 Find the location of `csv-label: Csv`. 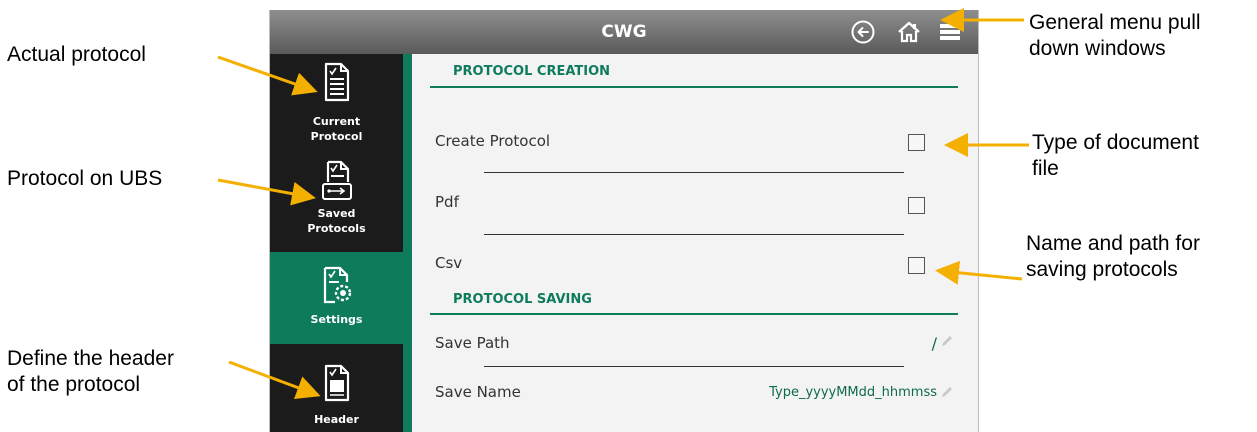

csv-label: Csv is located at coordinates (449, 263).